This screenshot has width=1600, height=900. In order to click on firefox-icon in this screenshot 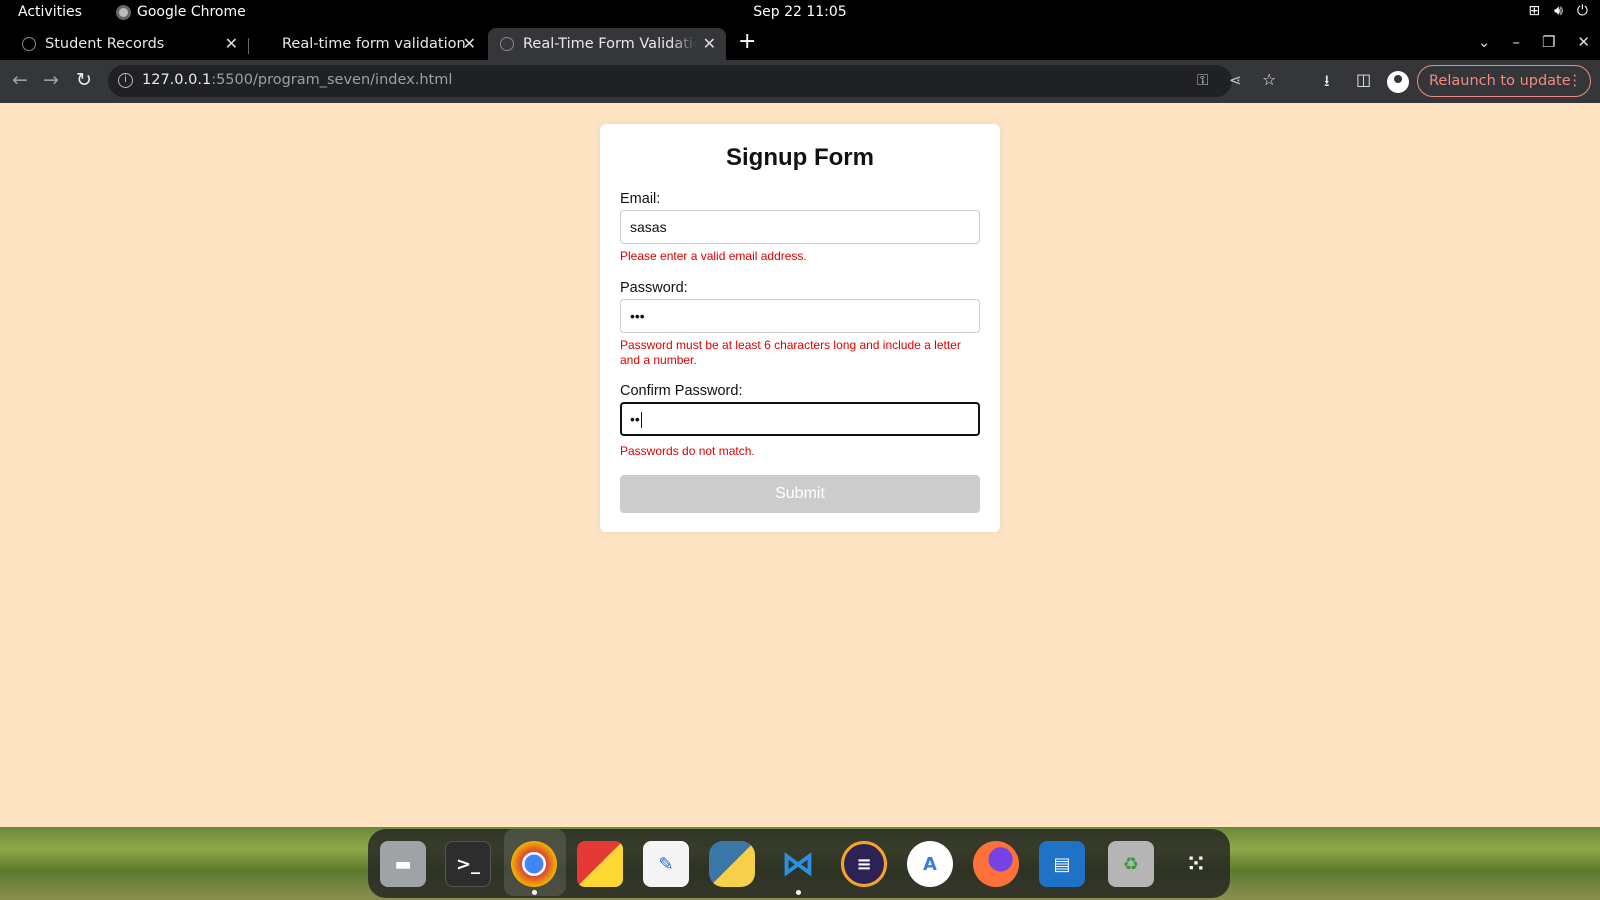, I will do `click(996, 864)`.